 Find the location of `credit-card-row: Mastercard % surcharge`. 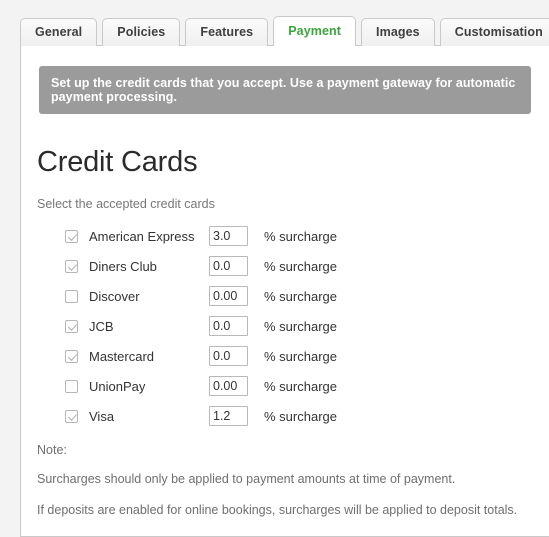

credit-card-row: Mastercard % surcharge is located at coordinates (285, 356).